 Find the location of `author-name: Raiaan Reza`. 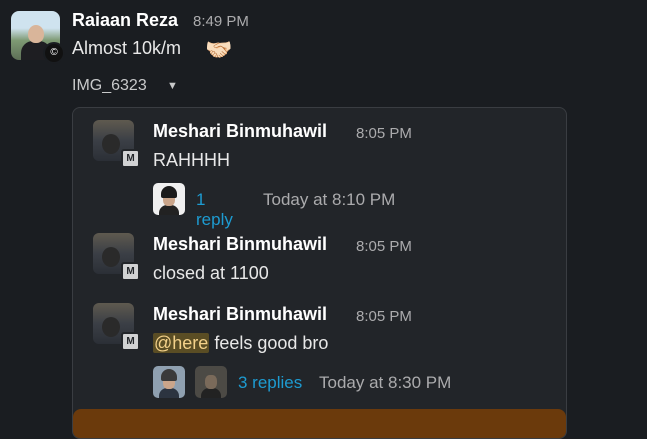

author-name: Raiaan Reza is located at coordinates (125, 20).